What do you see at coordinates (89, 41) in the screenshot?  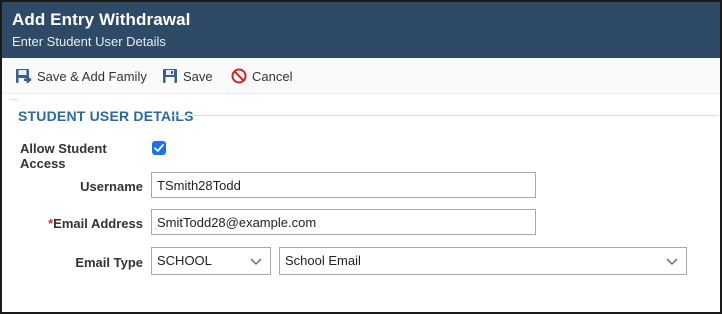 I see `dialog-subtitle: Enter Student User Details` at bounding box center [89, 41].